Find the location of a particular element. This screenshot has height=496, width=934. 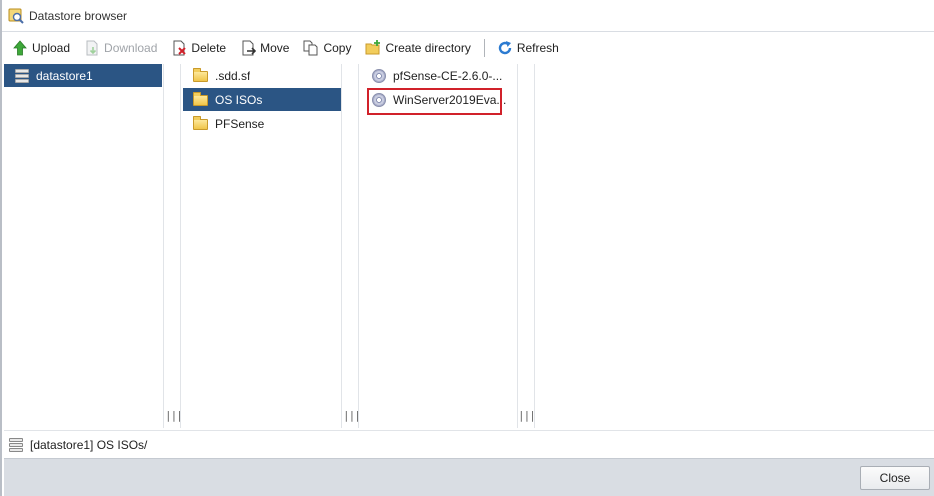

folder-item-pfsense: PFSense is located at coordinates (262, 123).